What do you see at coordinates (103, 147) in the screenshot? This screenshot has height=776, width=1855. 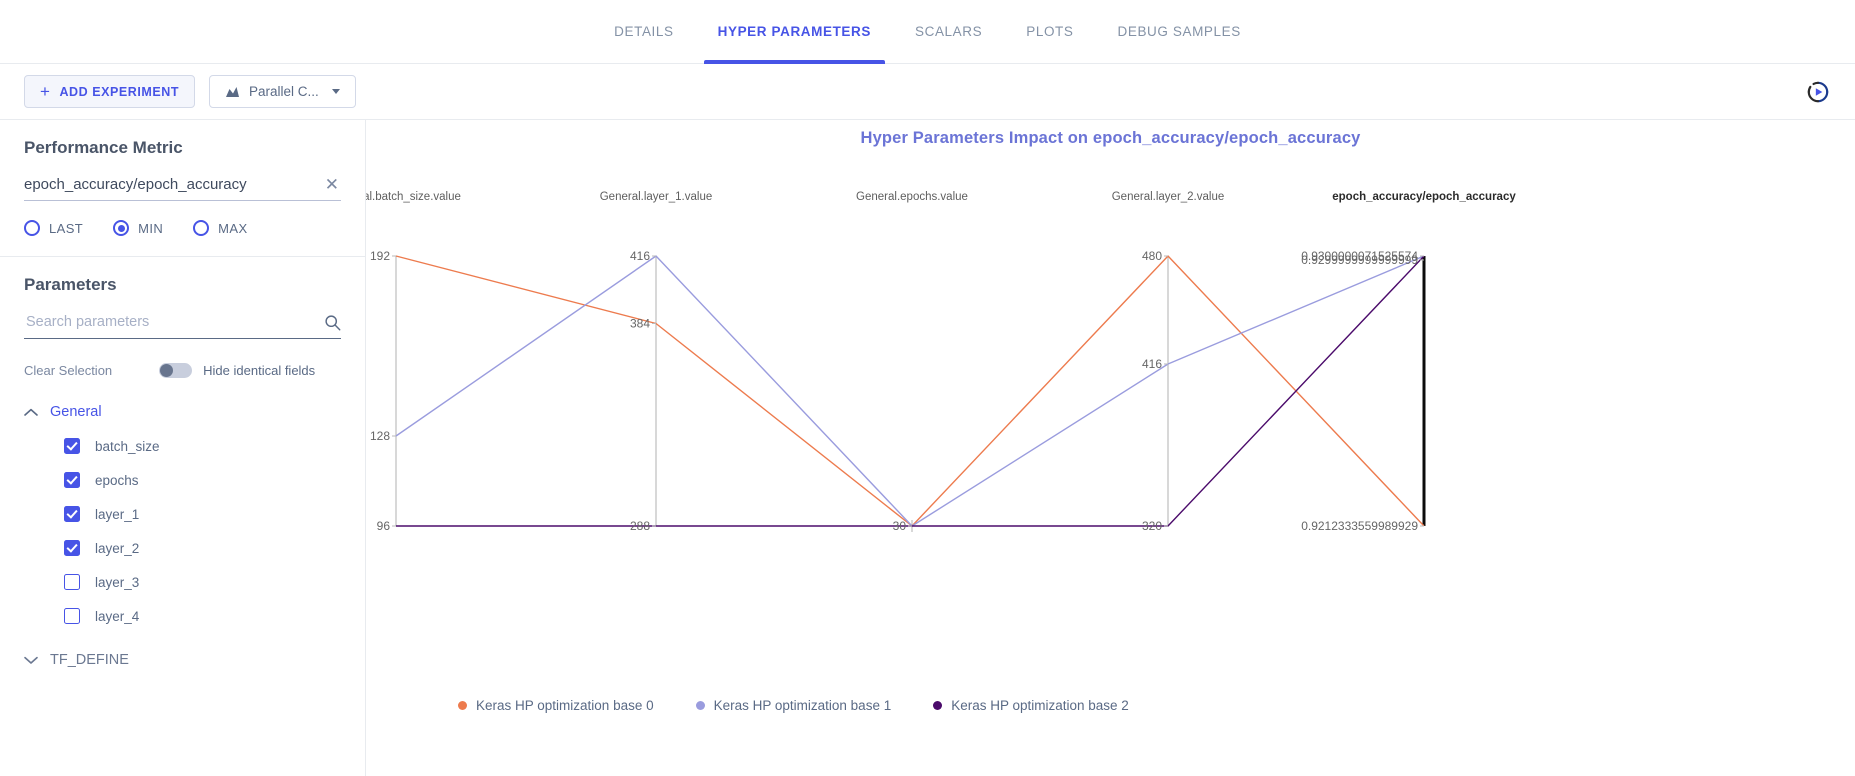 I see `performance-metric-title: Performance Metric` at bounding box center [103, 147].